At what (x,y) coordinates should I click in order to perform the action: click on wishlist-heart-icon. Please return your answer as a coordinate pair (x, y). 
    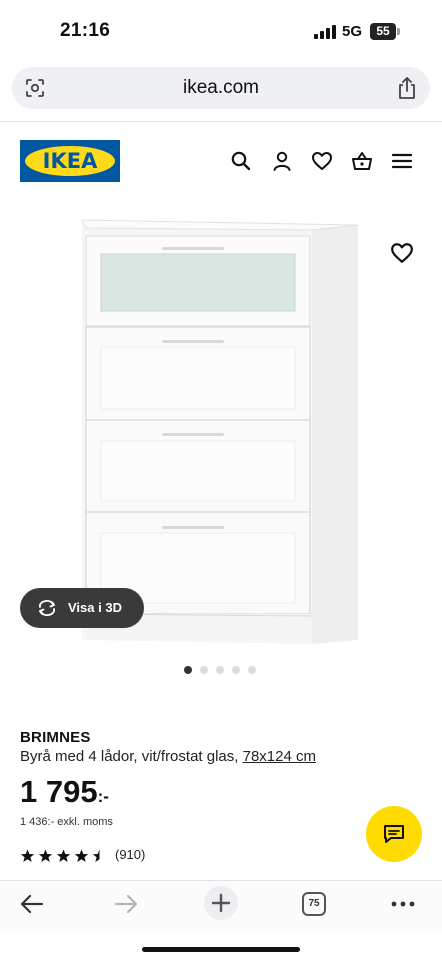
    Looking at the image, I should click on (402, 253).